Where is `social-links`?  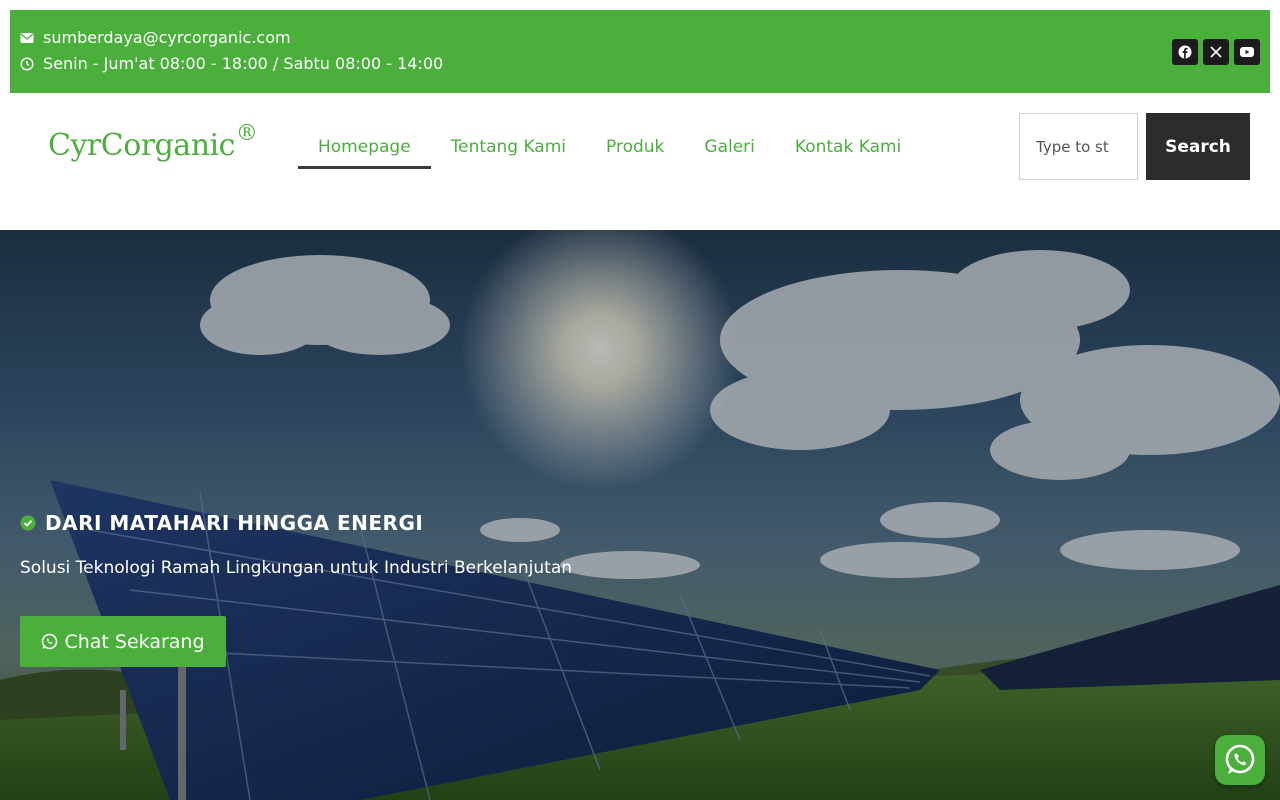 social-links is located at coordinates (1216, 52).